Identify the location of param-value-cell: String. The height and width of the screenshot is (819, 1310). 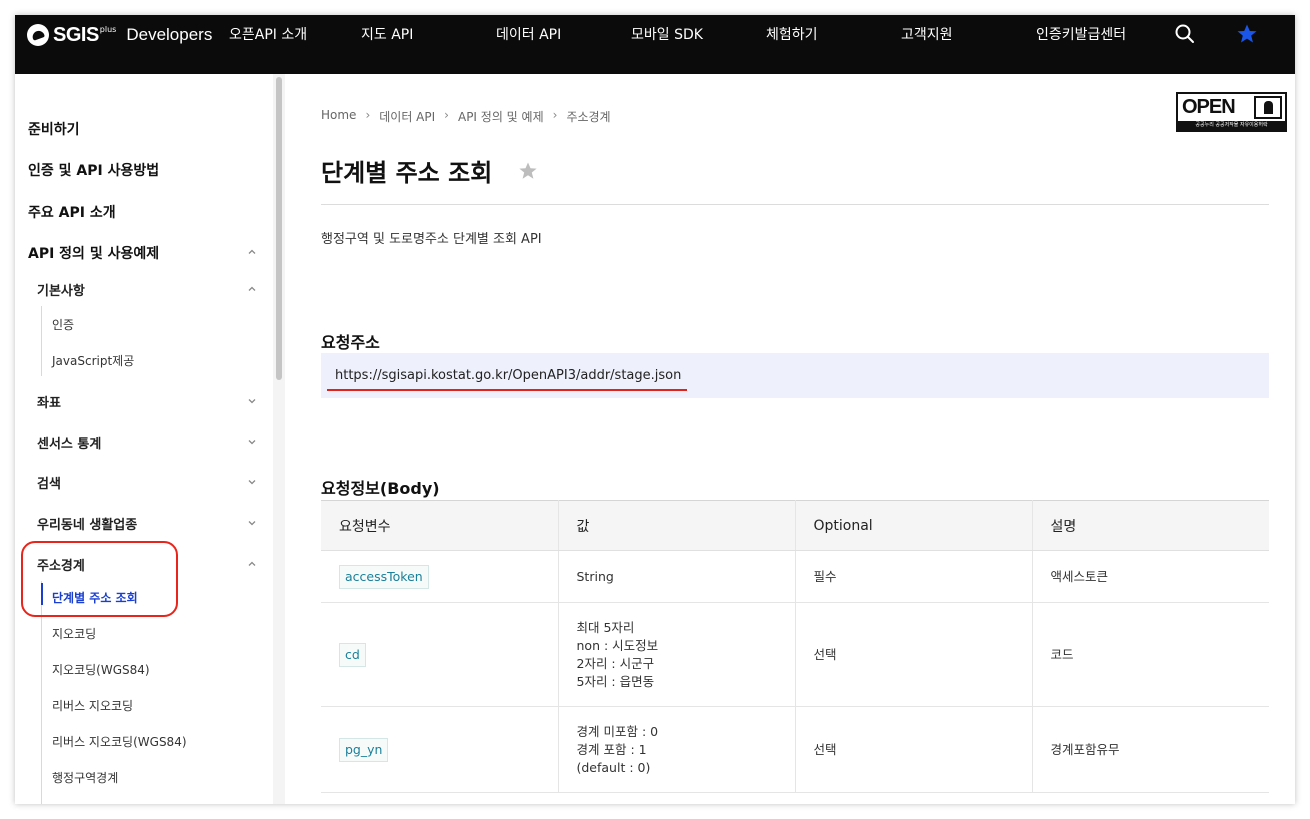
(677, 576).